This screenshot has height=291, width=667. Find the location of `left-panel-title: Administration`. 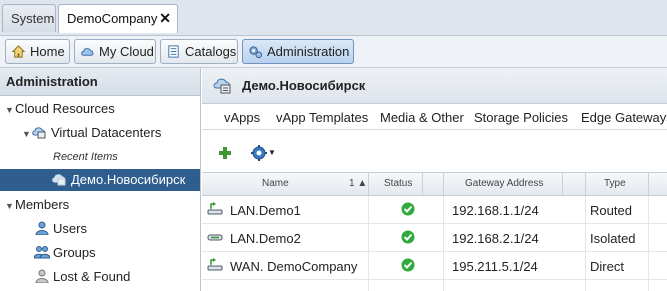

left-panel-title: Administration is located at coordinates (100, 82).